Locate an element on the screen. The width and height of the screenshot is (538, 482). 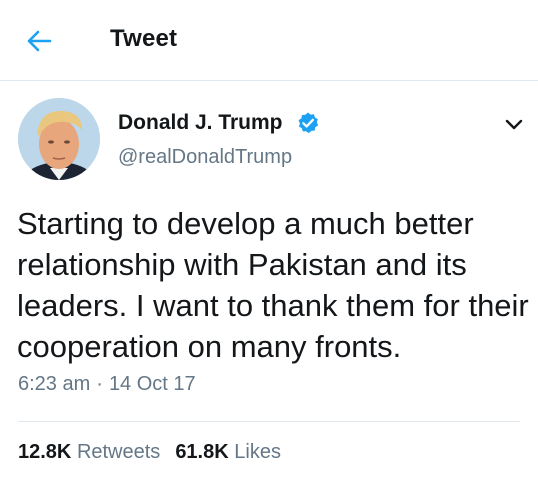
chevron-down-icon is located at coordinates (514, 124).